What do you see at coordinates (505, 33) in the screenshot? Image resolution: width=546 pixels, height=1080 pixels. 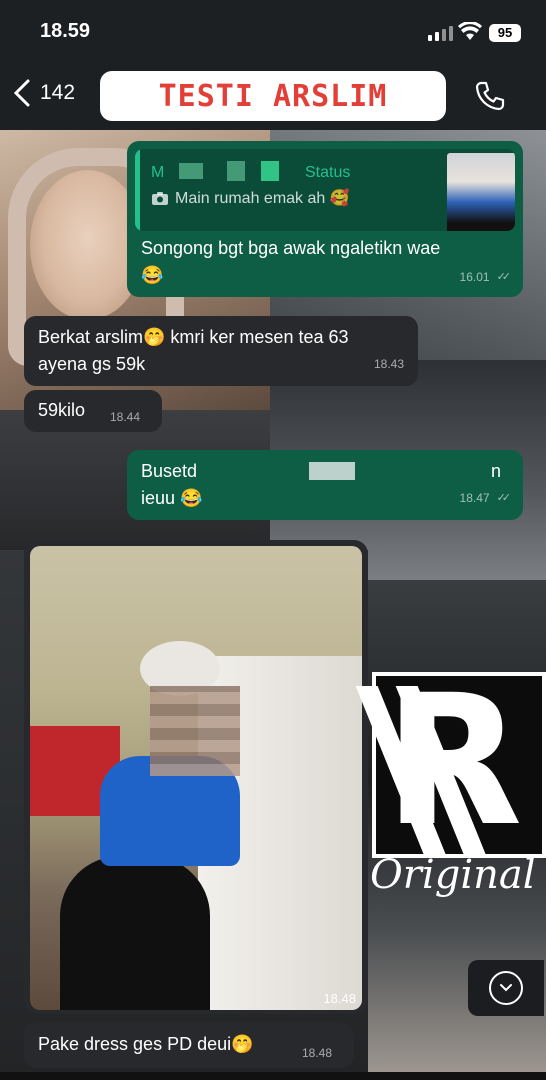 I see `battery-icon: 95` at bounding box center [505, 33].